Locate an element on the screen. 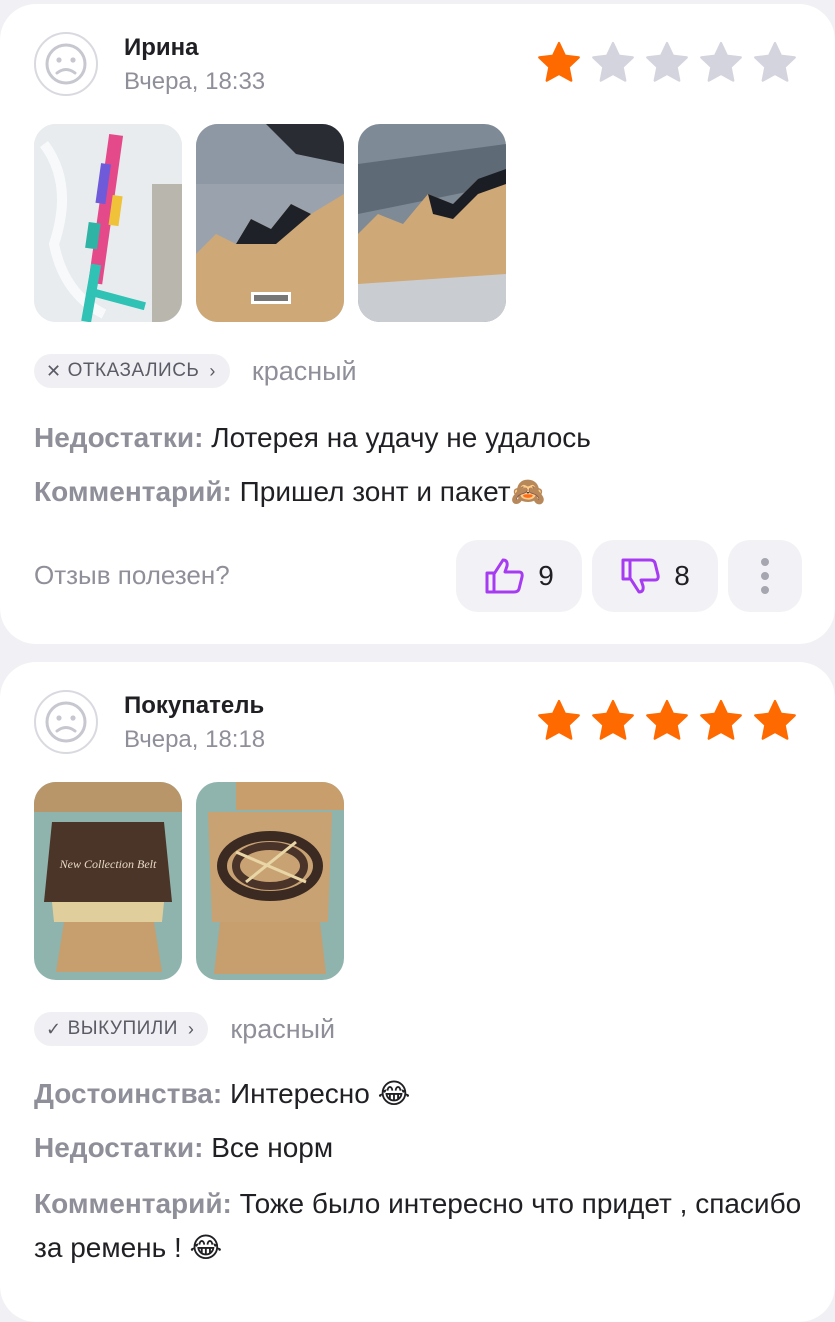 The width and height of the screenshot is (835, 1322). review-field: Комментарий: Пришел зонт и пакет🙈 is located at coordinates (419, 492).